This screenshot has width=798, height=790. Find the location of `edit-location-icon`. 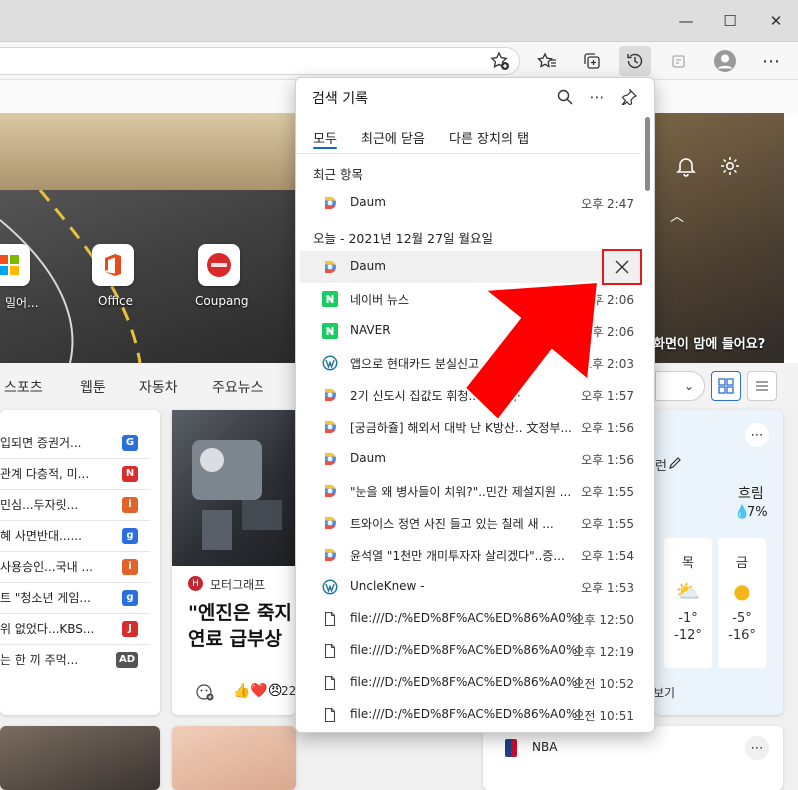

edit-location-icon is located at coordinates (675, 464).